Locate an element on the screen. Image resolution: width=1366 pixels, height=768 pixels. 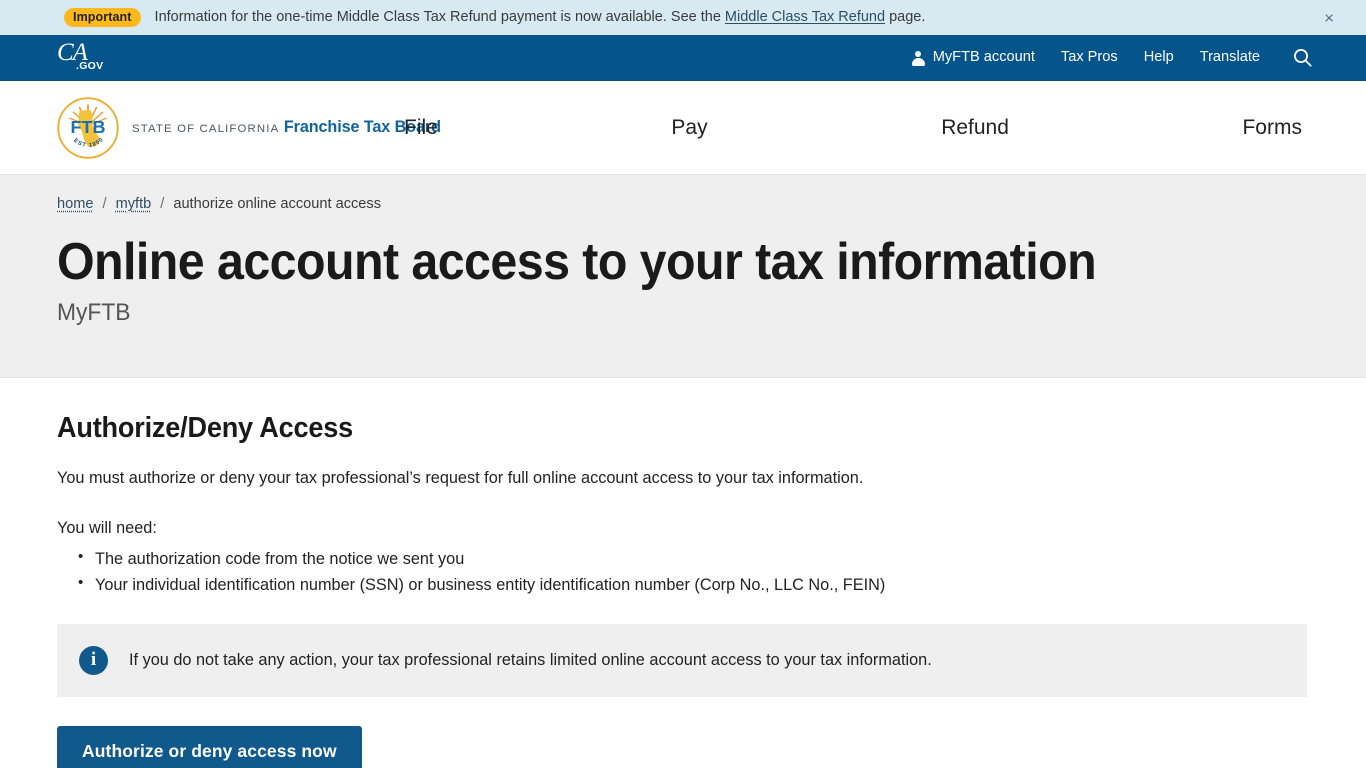
utility-link-label: MyFTB account is located at coordinates (983, 57).